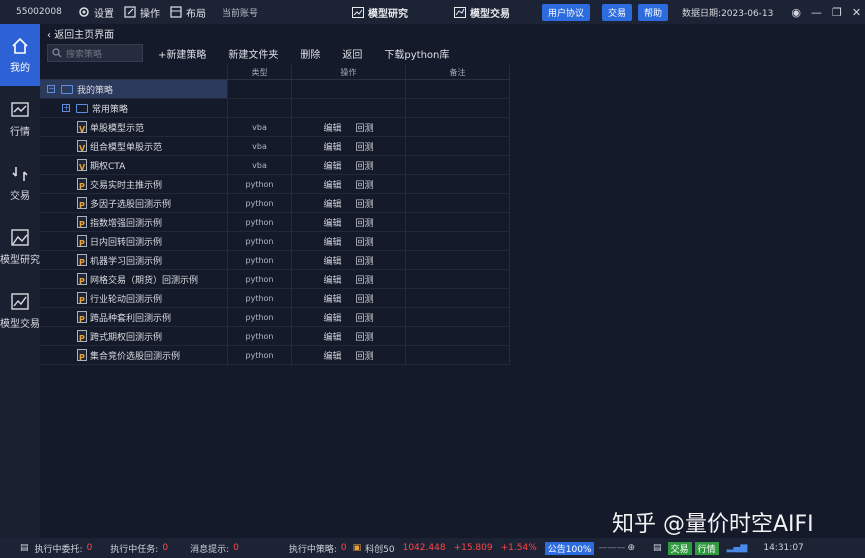 The image size is (865, 558). I want to click on tab-model-research-label: 模型研究, so click(388, 14).